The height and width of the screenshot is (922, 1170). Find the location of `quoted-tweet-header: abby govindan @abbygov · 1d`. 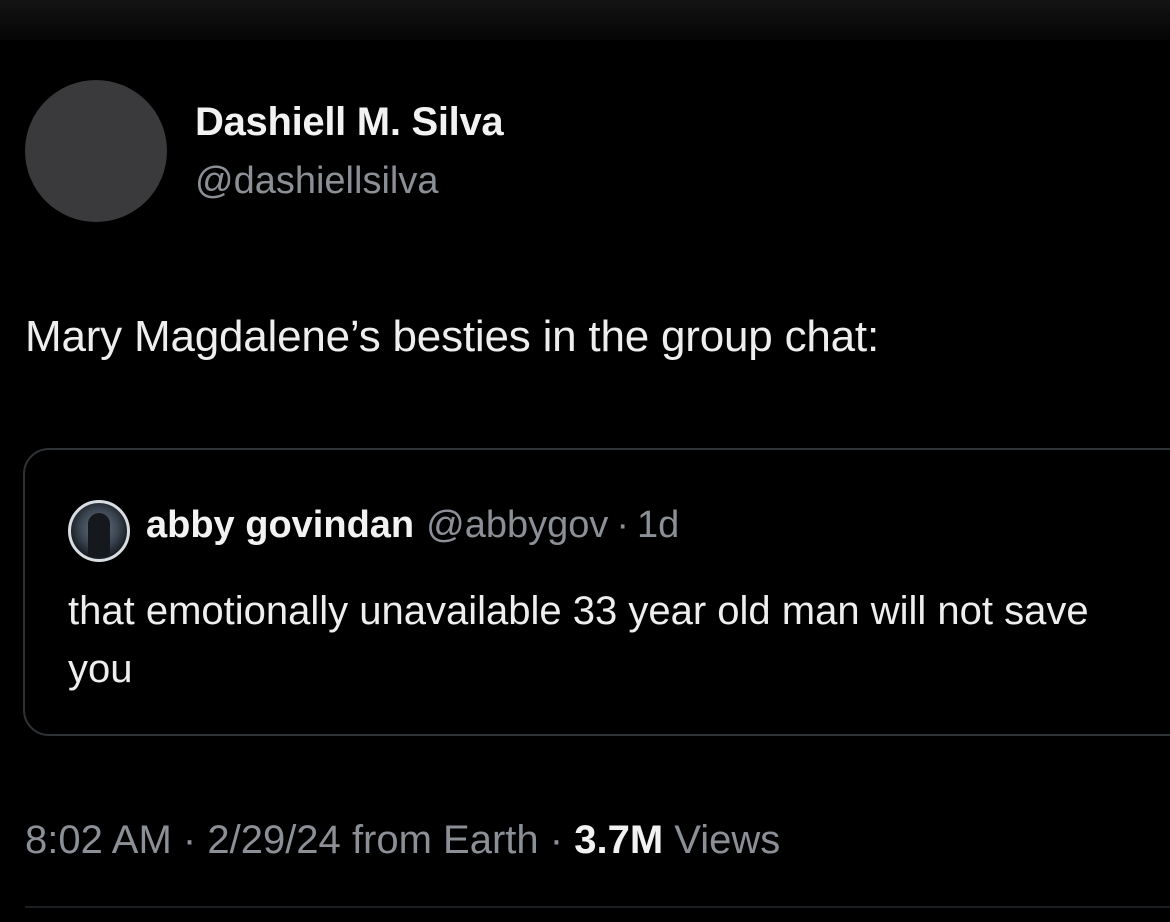

quoted-tweet-header: abby govindan @abbygov · 1d is located at coordinates (412, 525).